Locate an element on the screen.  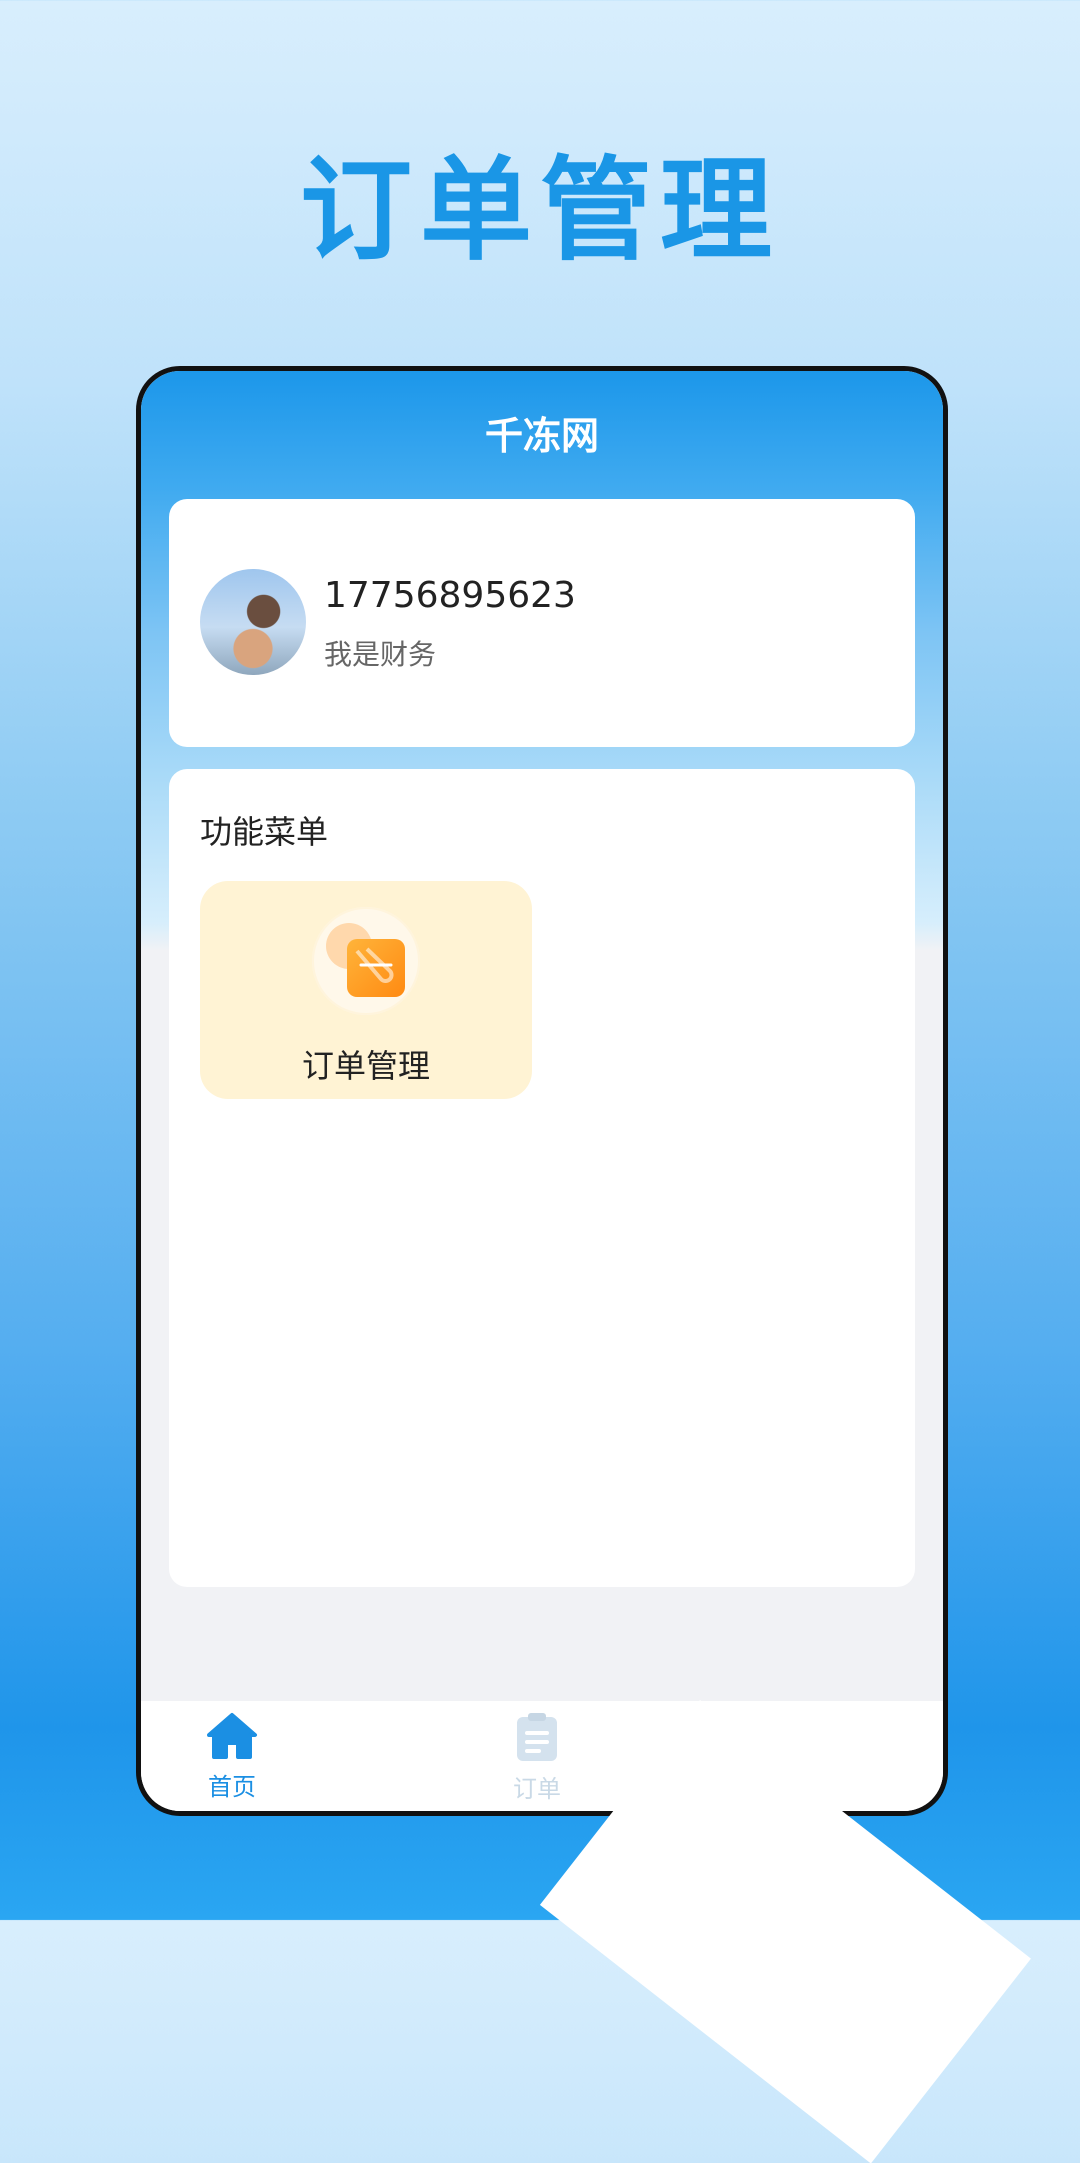
tab-orders: 订单 is located at coordinates (537, 1757).